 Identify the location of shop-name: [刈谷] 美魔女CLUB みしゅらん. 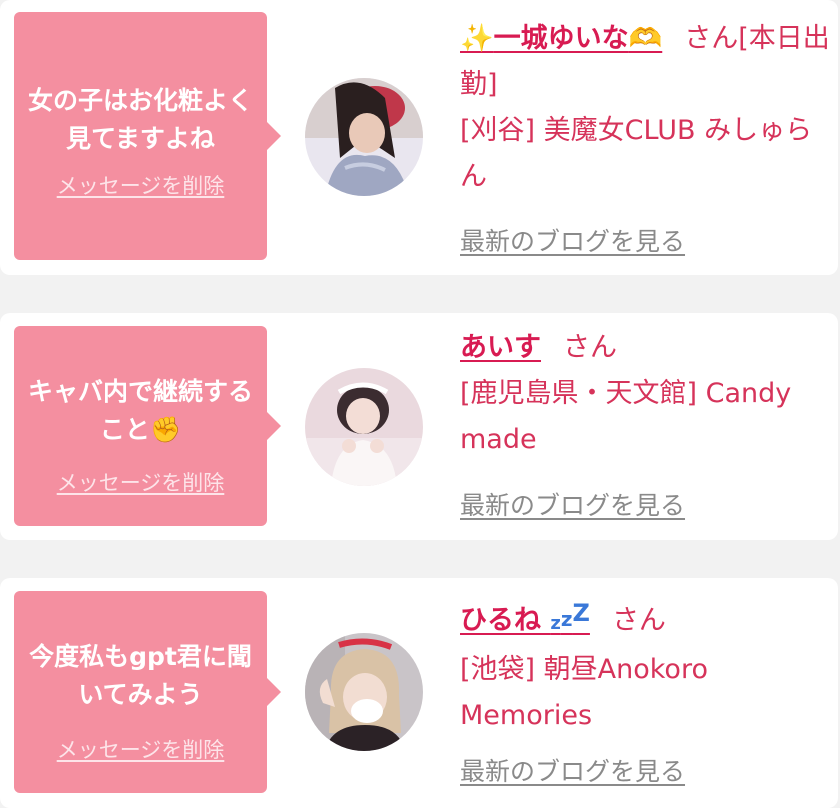
(636, 153).